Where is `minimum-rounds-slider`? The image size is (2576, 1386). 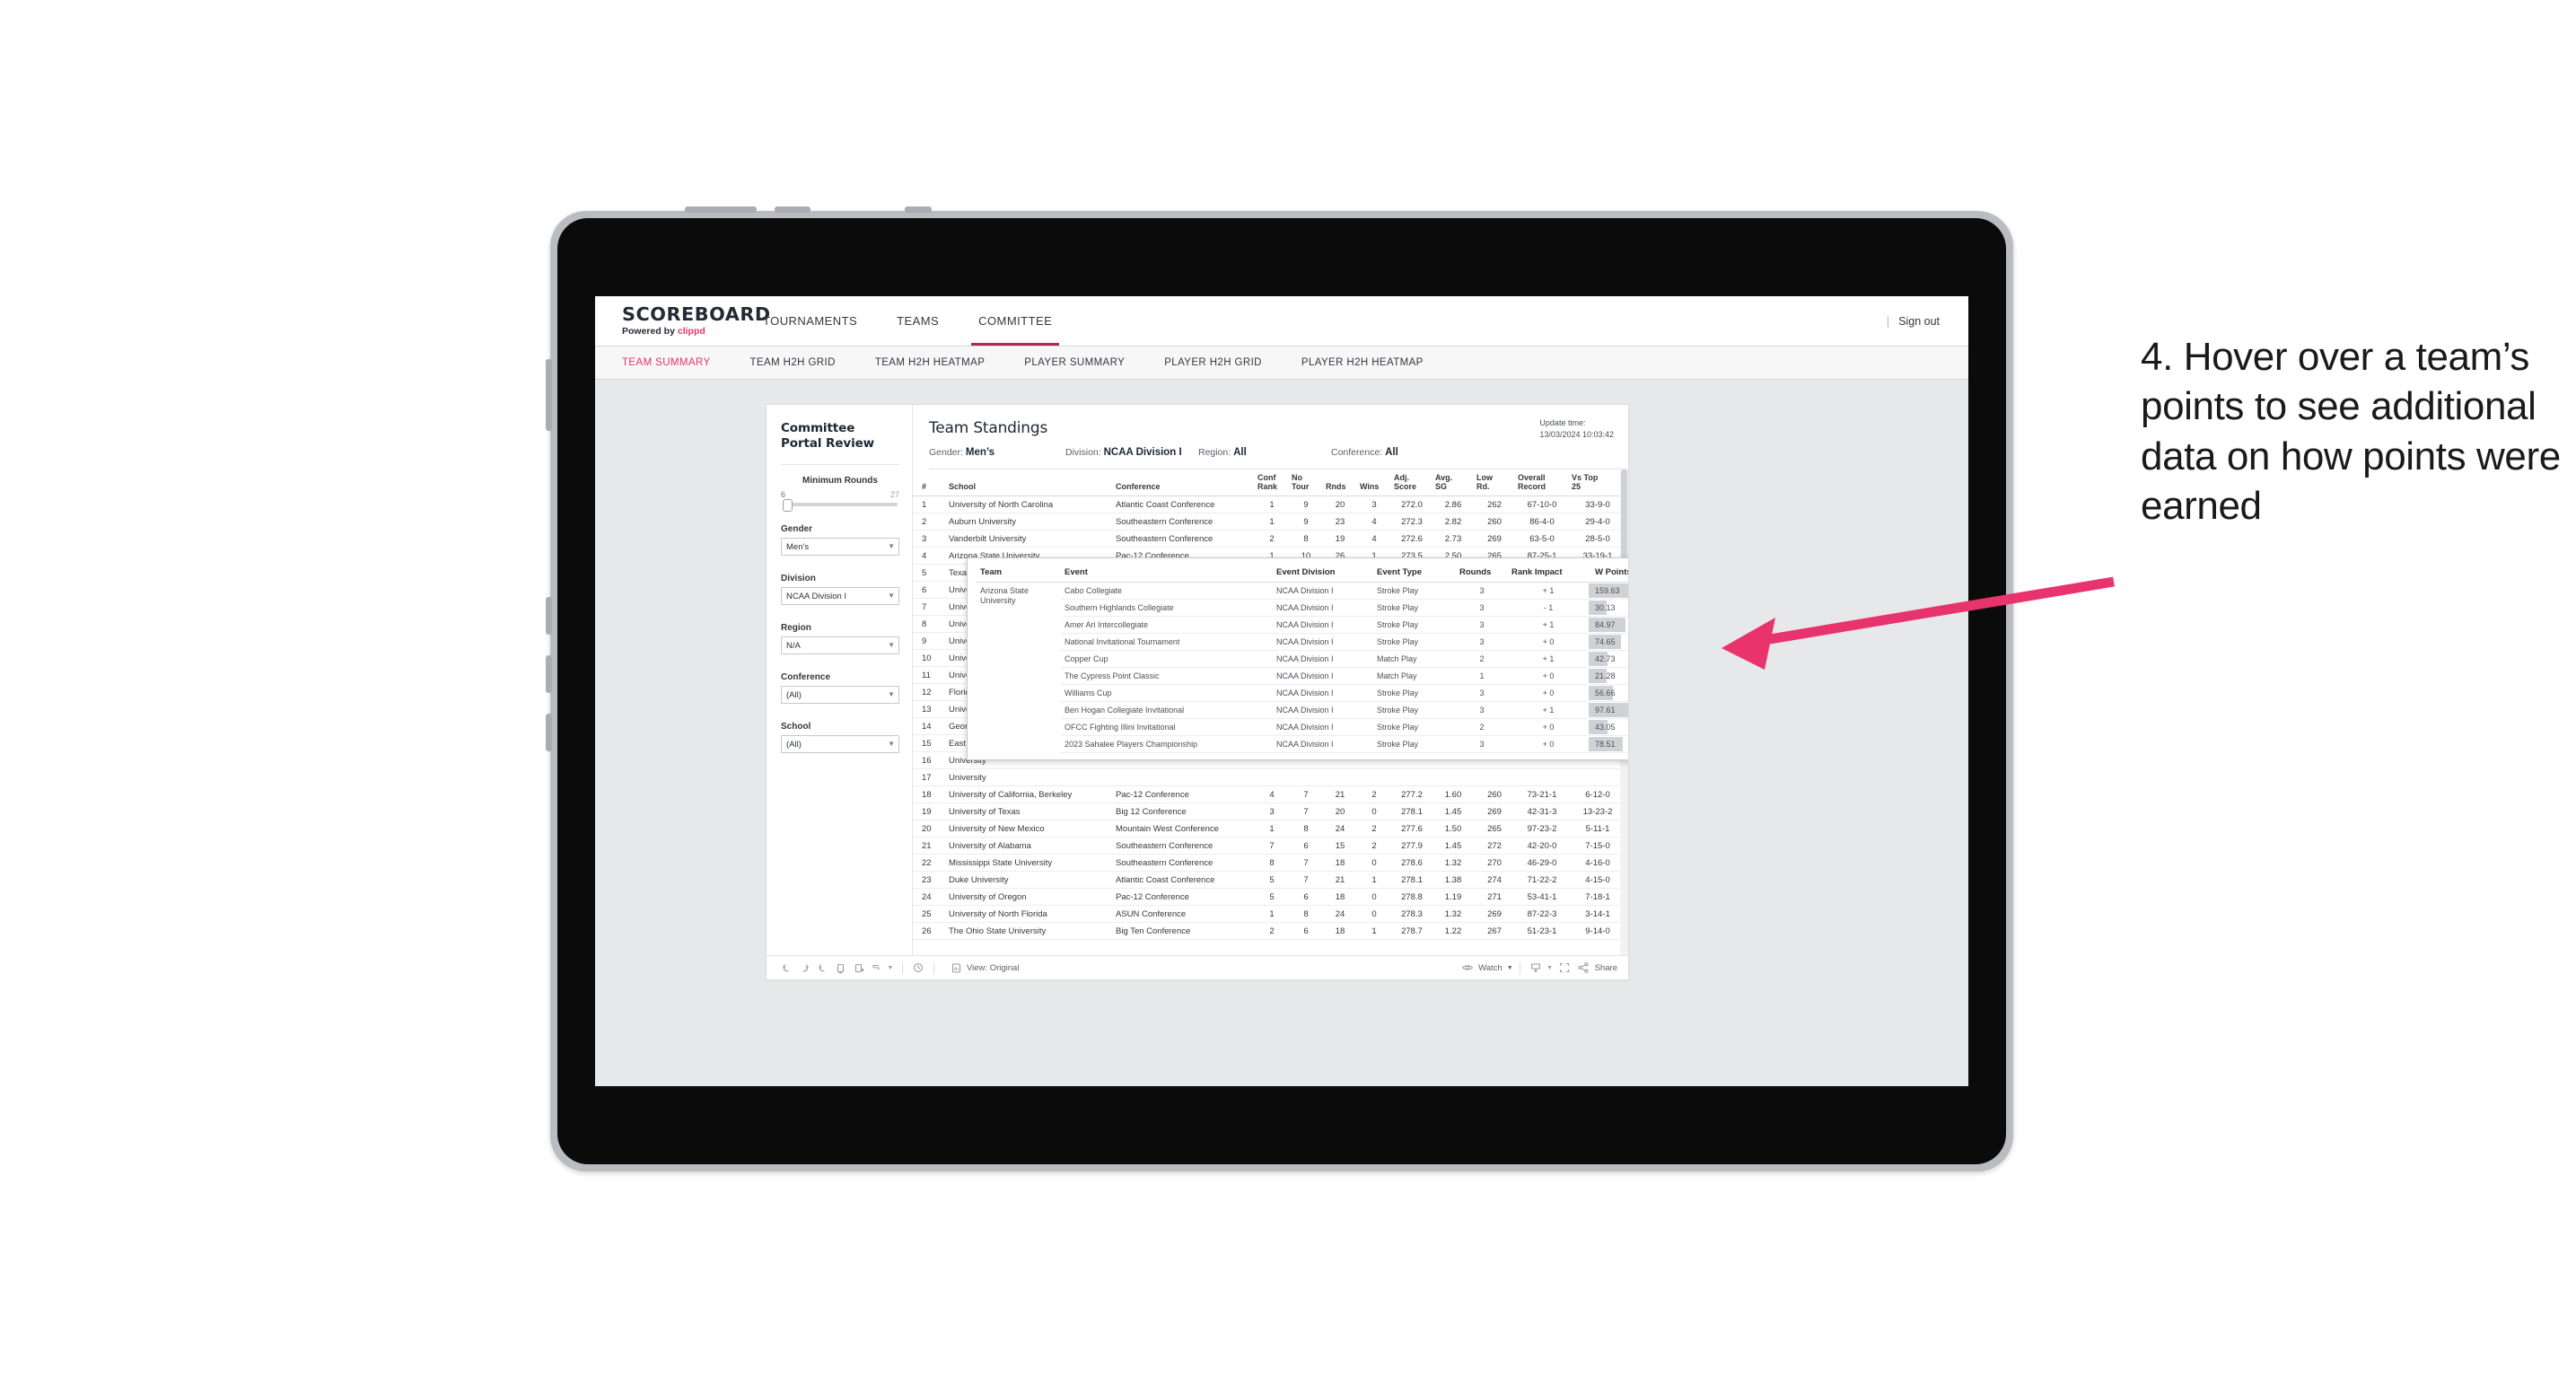
minimum-rounds-slider is located at coordinates (840, 506).